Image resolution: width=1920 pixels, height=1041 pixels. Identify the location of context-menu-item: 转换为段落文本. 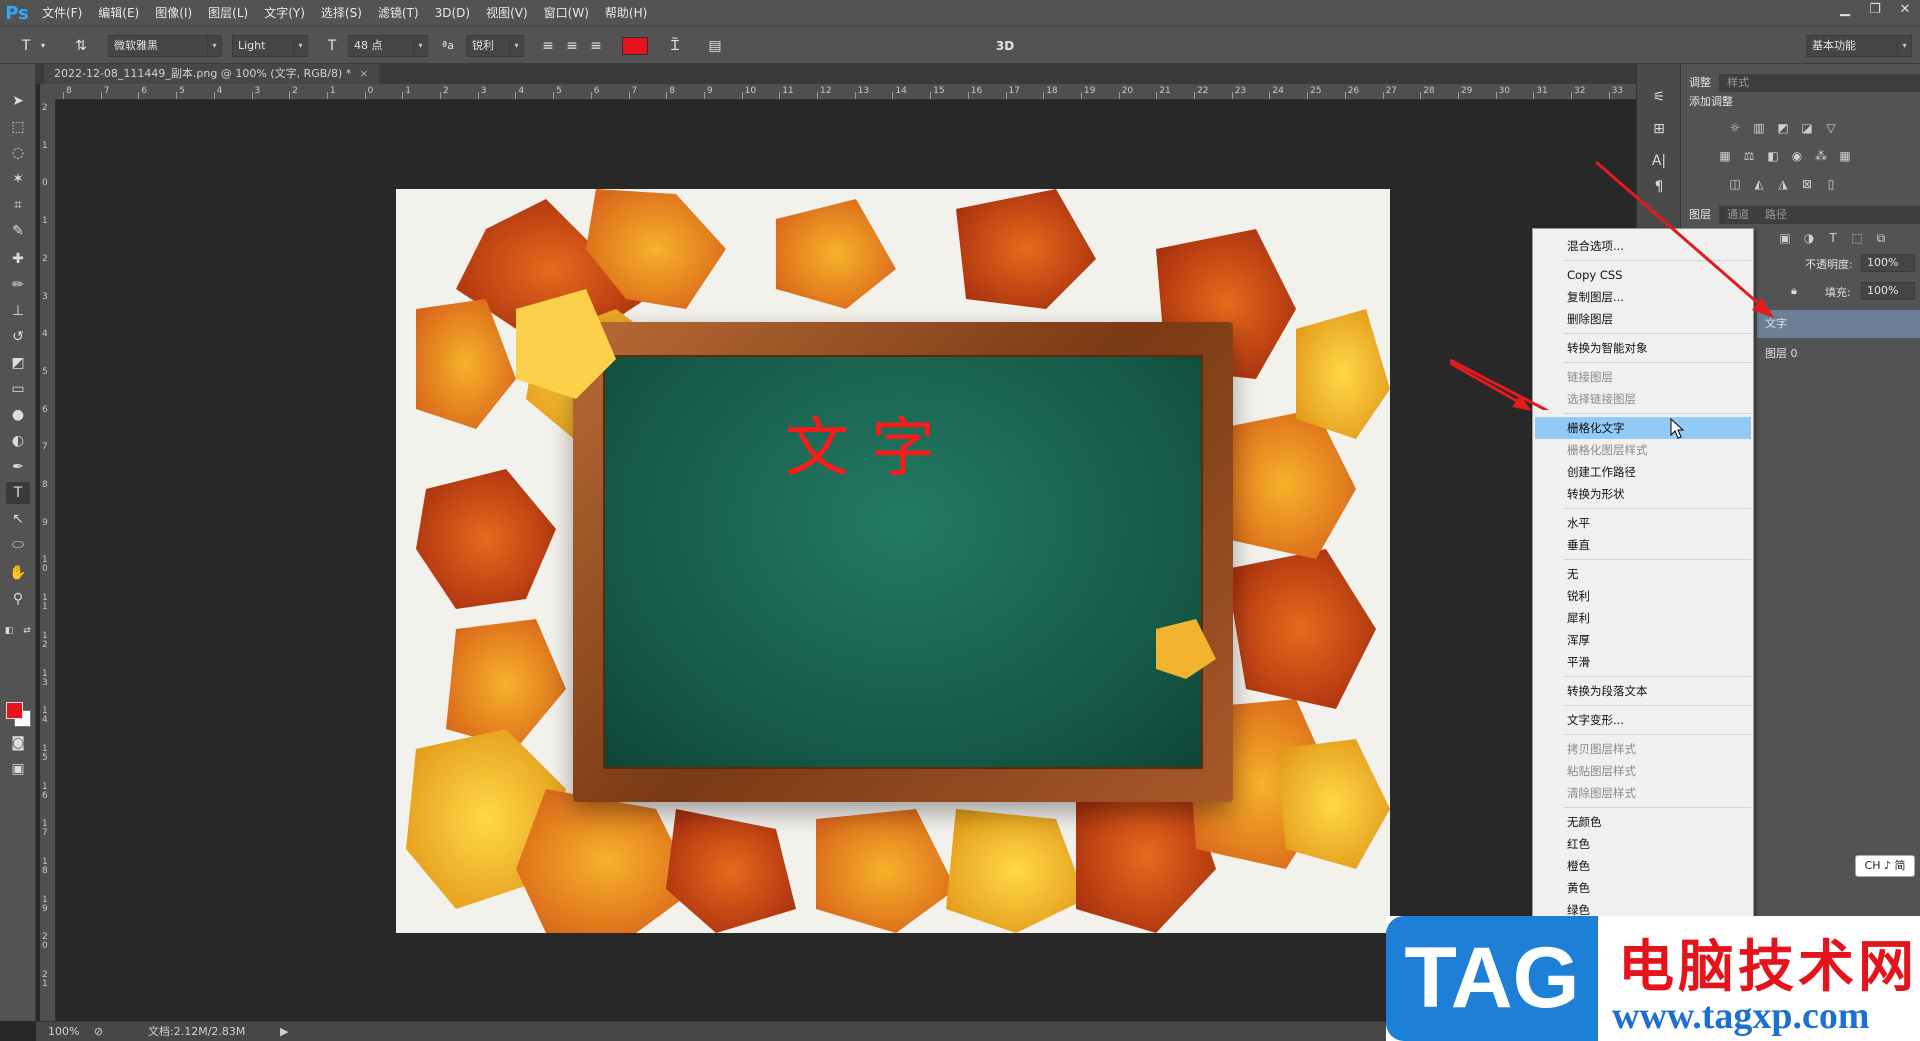
(1643, 691).